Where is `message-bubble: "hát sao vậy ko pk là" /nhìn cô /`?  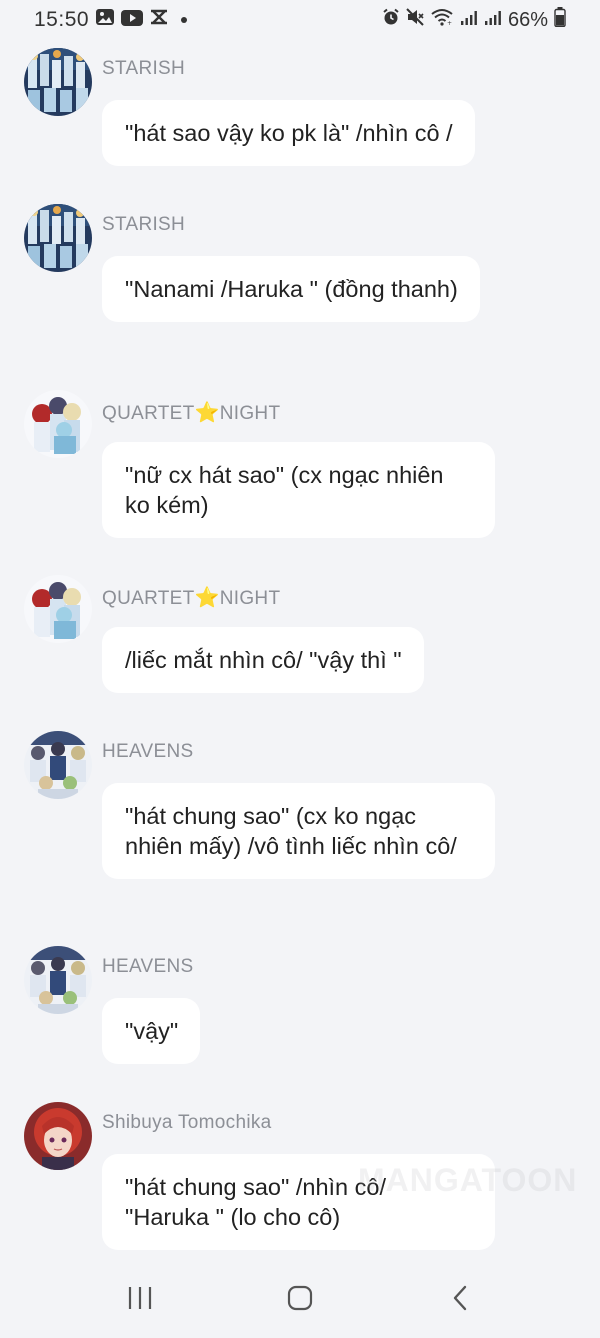
message-bubble: "hát sao vậy ko pk là" /nhìn cô / is located at coordinates (288, 133).